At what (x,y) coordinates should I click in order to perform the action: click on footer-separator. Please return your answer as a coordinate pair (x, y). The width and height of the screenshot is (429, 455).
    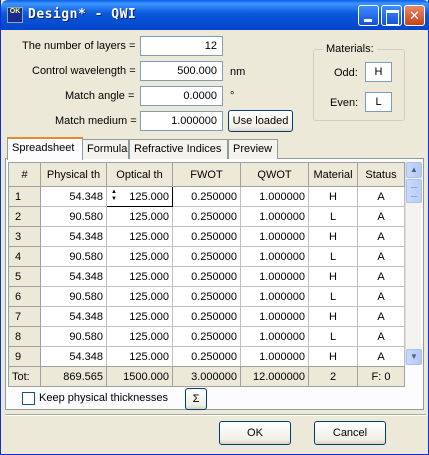
    Looking at the image, I should click on (215, 415).